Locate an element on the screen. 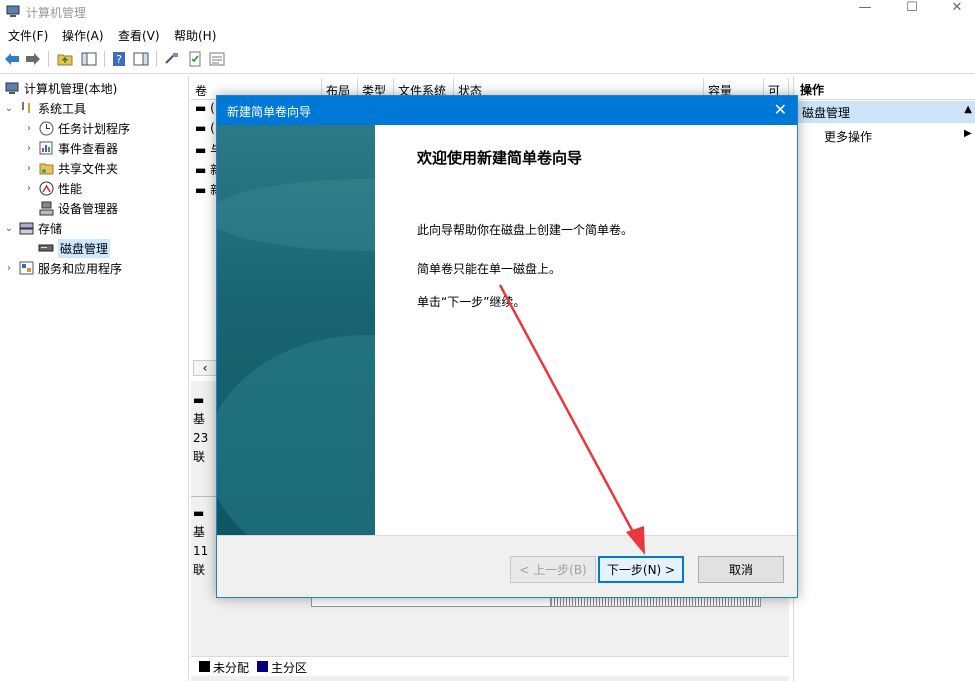 The width and height of the screenshot is (975, 681). tree-item-system-tools: ⌄ 系统工具 is located at coordinates (45, 108).